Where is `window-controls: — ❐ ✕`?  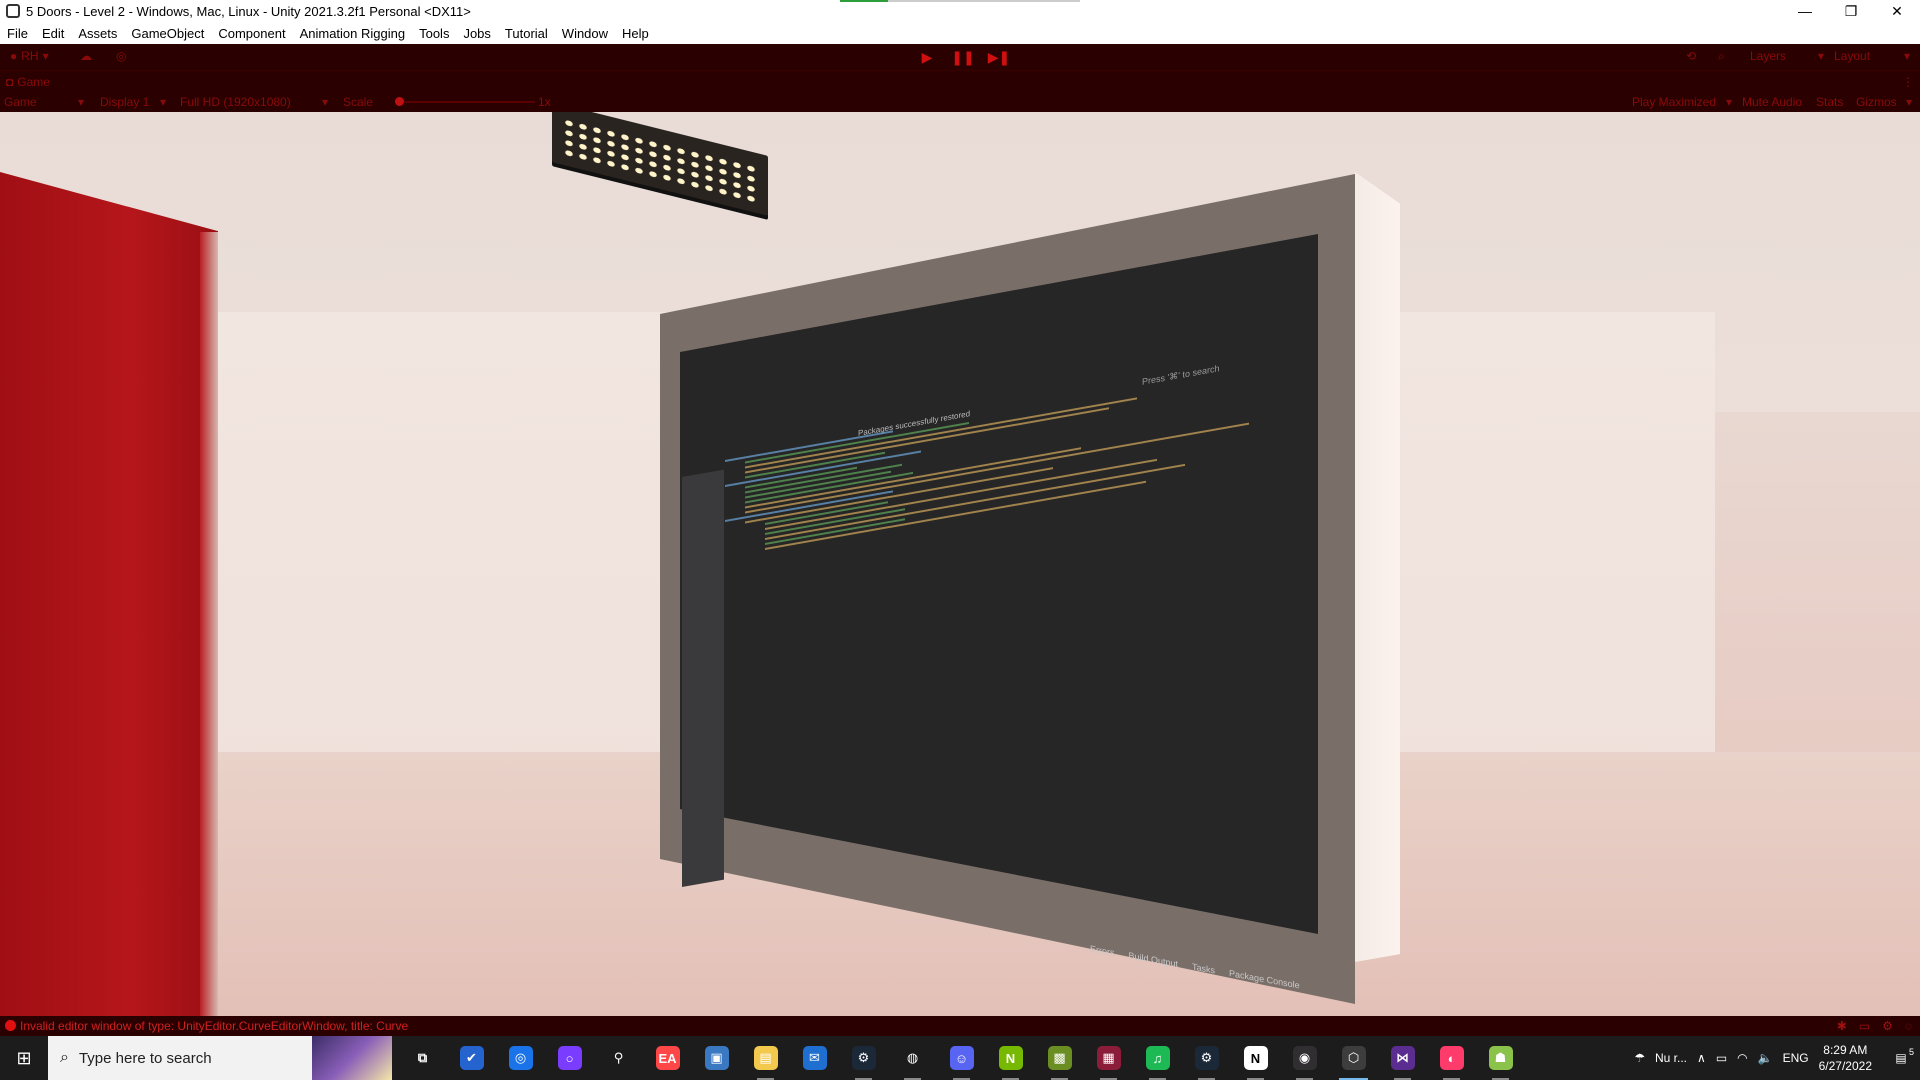 window-controls: — ❐ ✕ is located at coordinates (1851, 11).